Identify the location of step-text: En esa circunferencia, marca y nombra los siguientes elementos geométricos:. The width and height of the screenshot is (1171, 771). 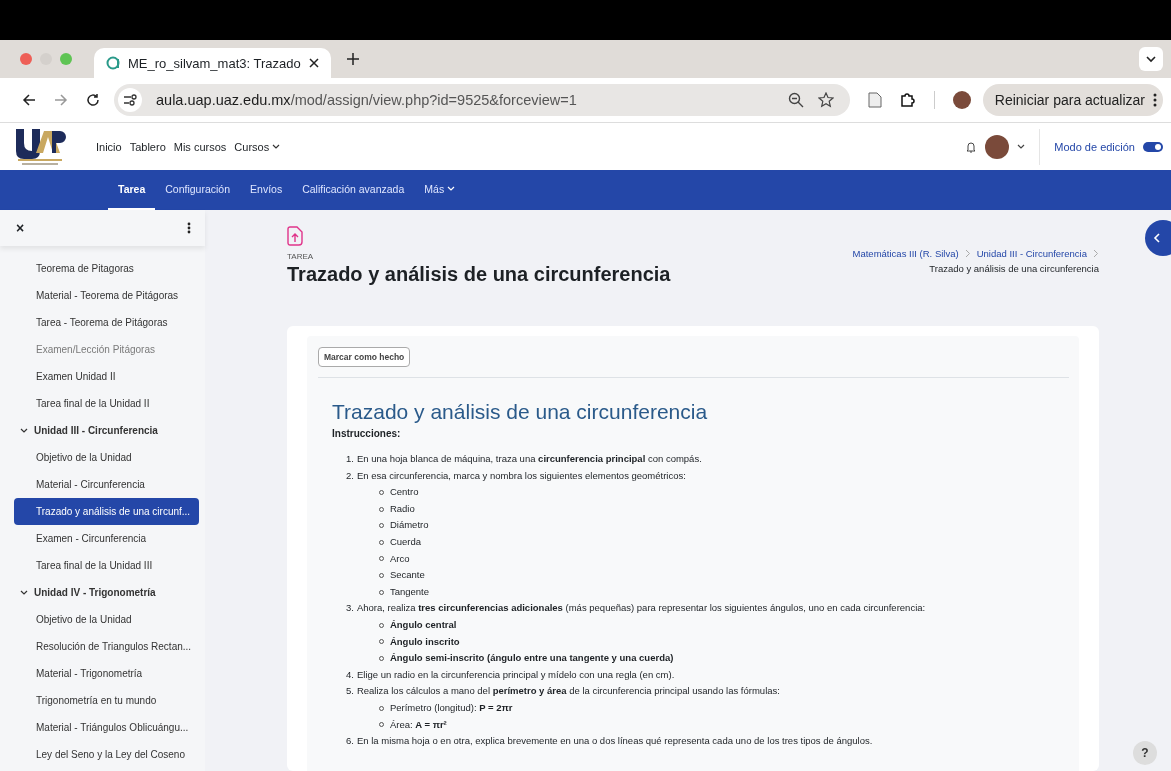
(521, 475).